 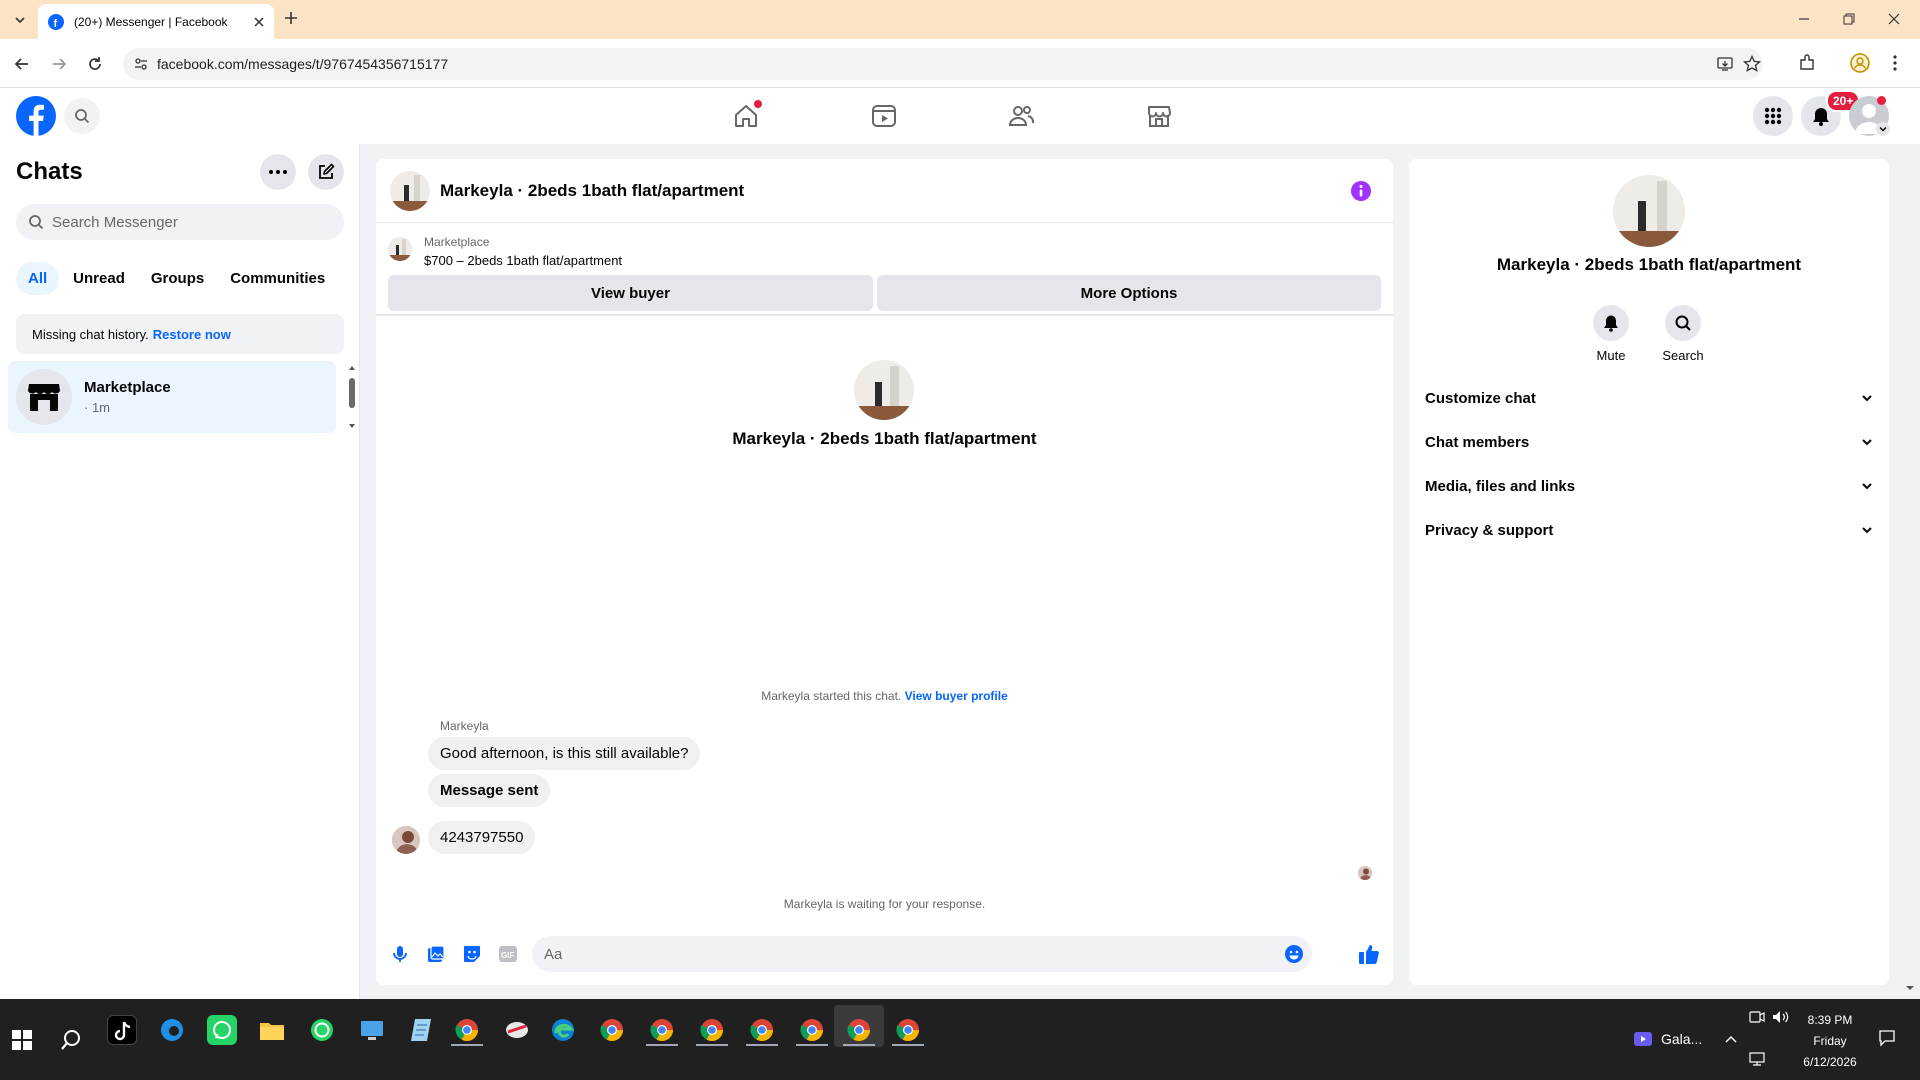 I want to click on profile-icon, so click(x=1860, y=63).